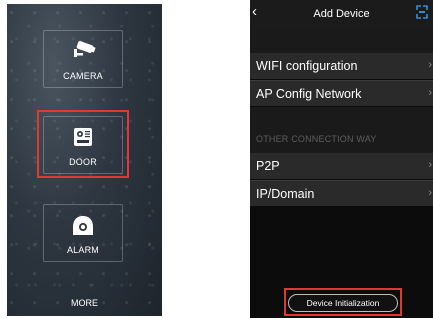 The height and width of the screenshot is (318, 433). Describe the element at coordinates (82, 250) in the screenshot. I see `alarm-label: ALARM` at that location.